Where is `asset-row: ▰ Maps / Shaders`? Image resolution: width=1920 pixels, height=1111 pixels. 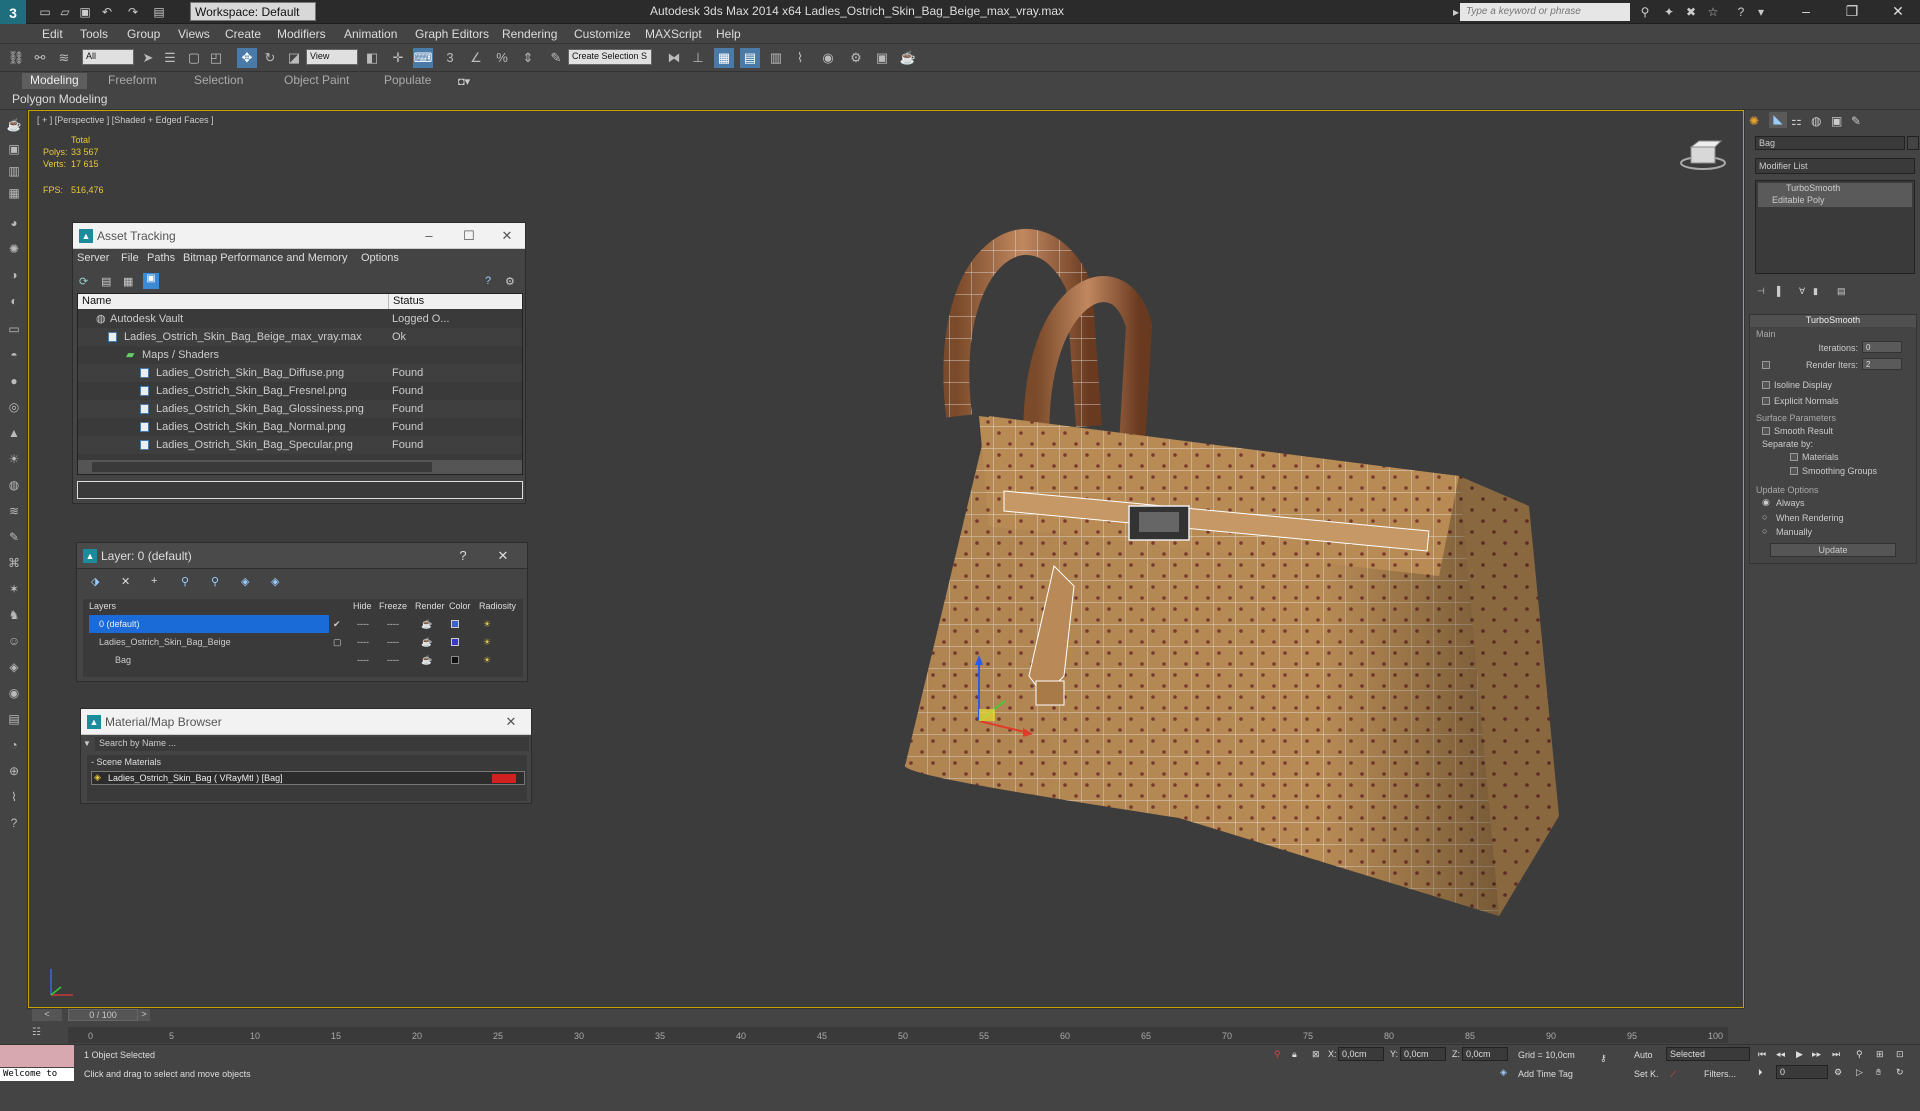 asset-row: ▰ Maps / Shaders is located at coordinates (300, 355).